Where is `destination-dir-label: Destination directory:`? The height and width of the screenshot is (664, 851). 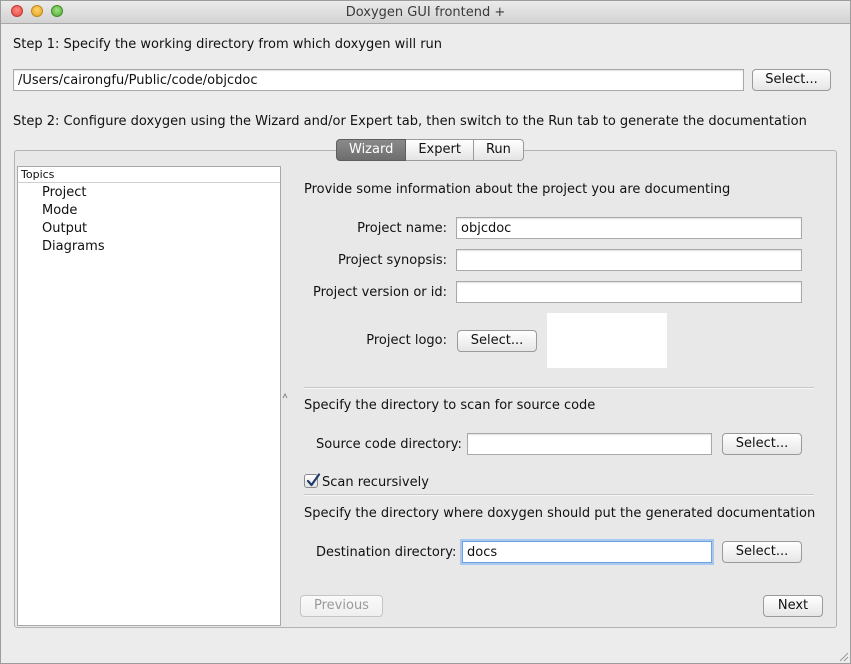
destination-dir-label: Destination directory: is located at coordinates (386, 552).